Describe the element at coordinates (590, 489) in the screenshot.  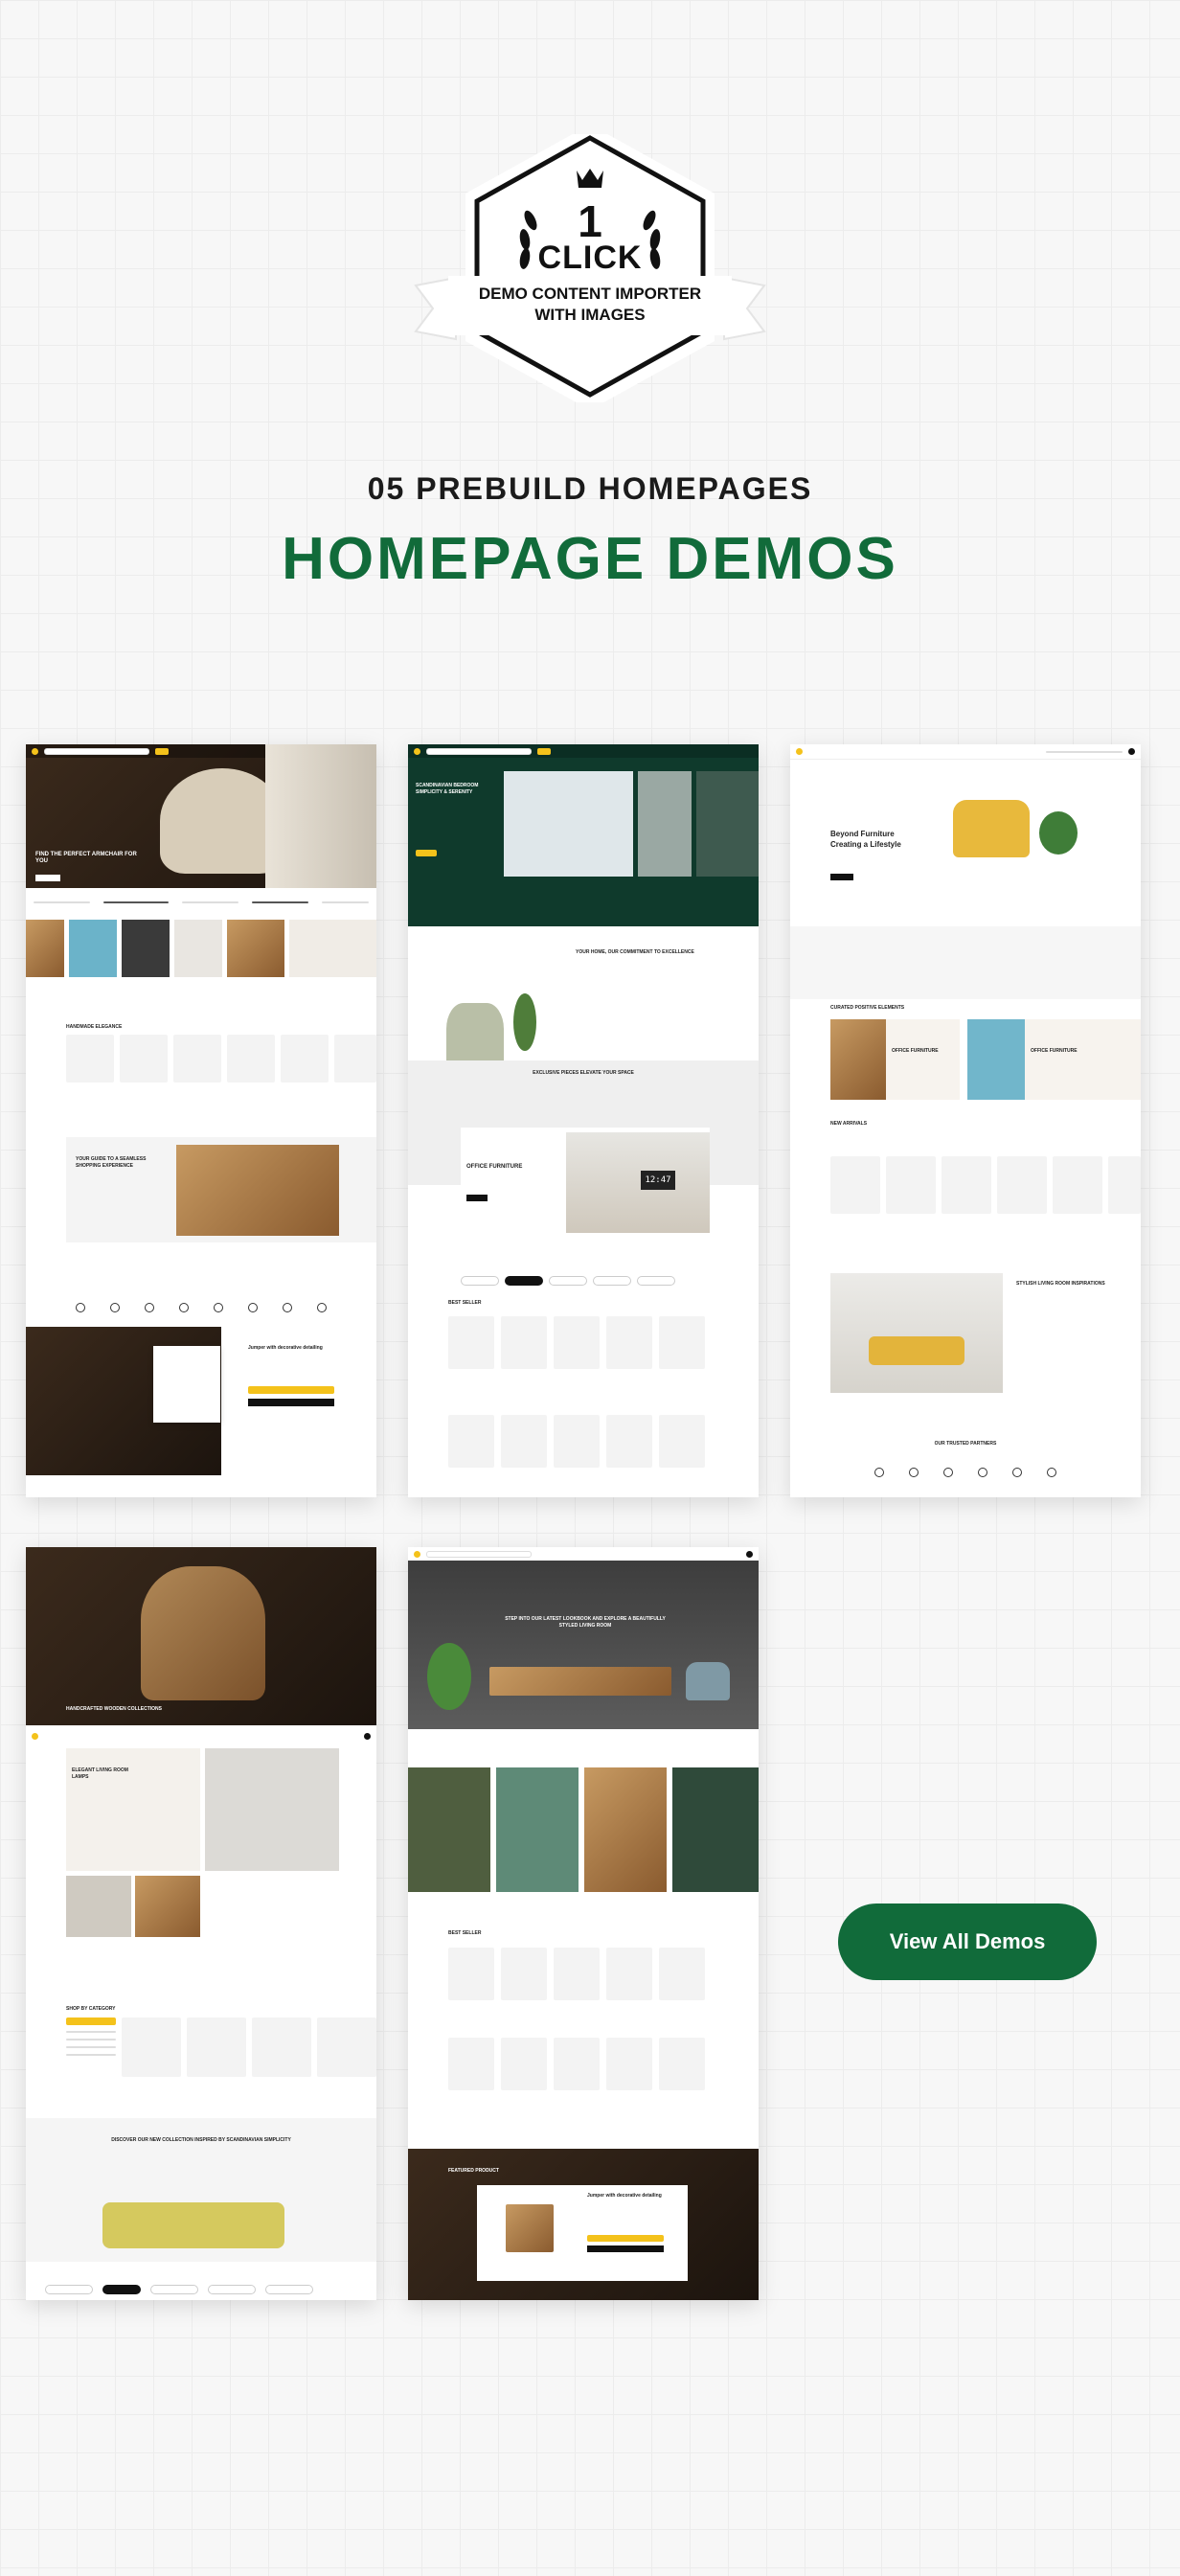
I see `section-subtitle: 05 PREBUILD HOMEPAGES` at that location.